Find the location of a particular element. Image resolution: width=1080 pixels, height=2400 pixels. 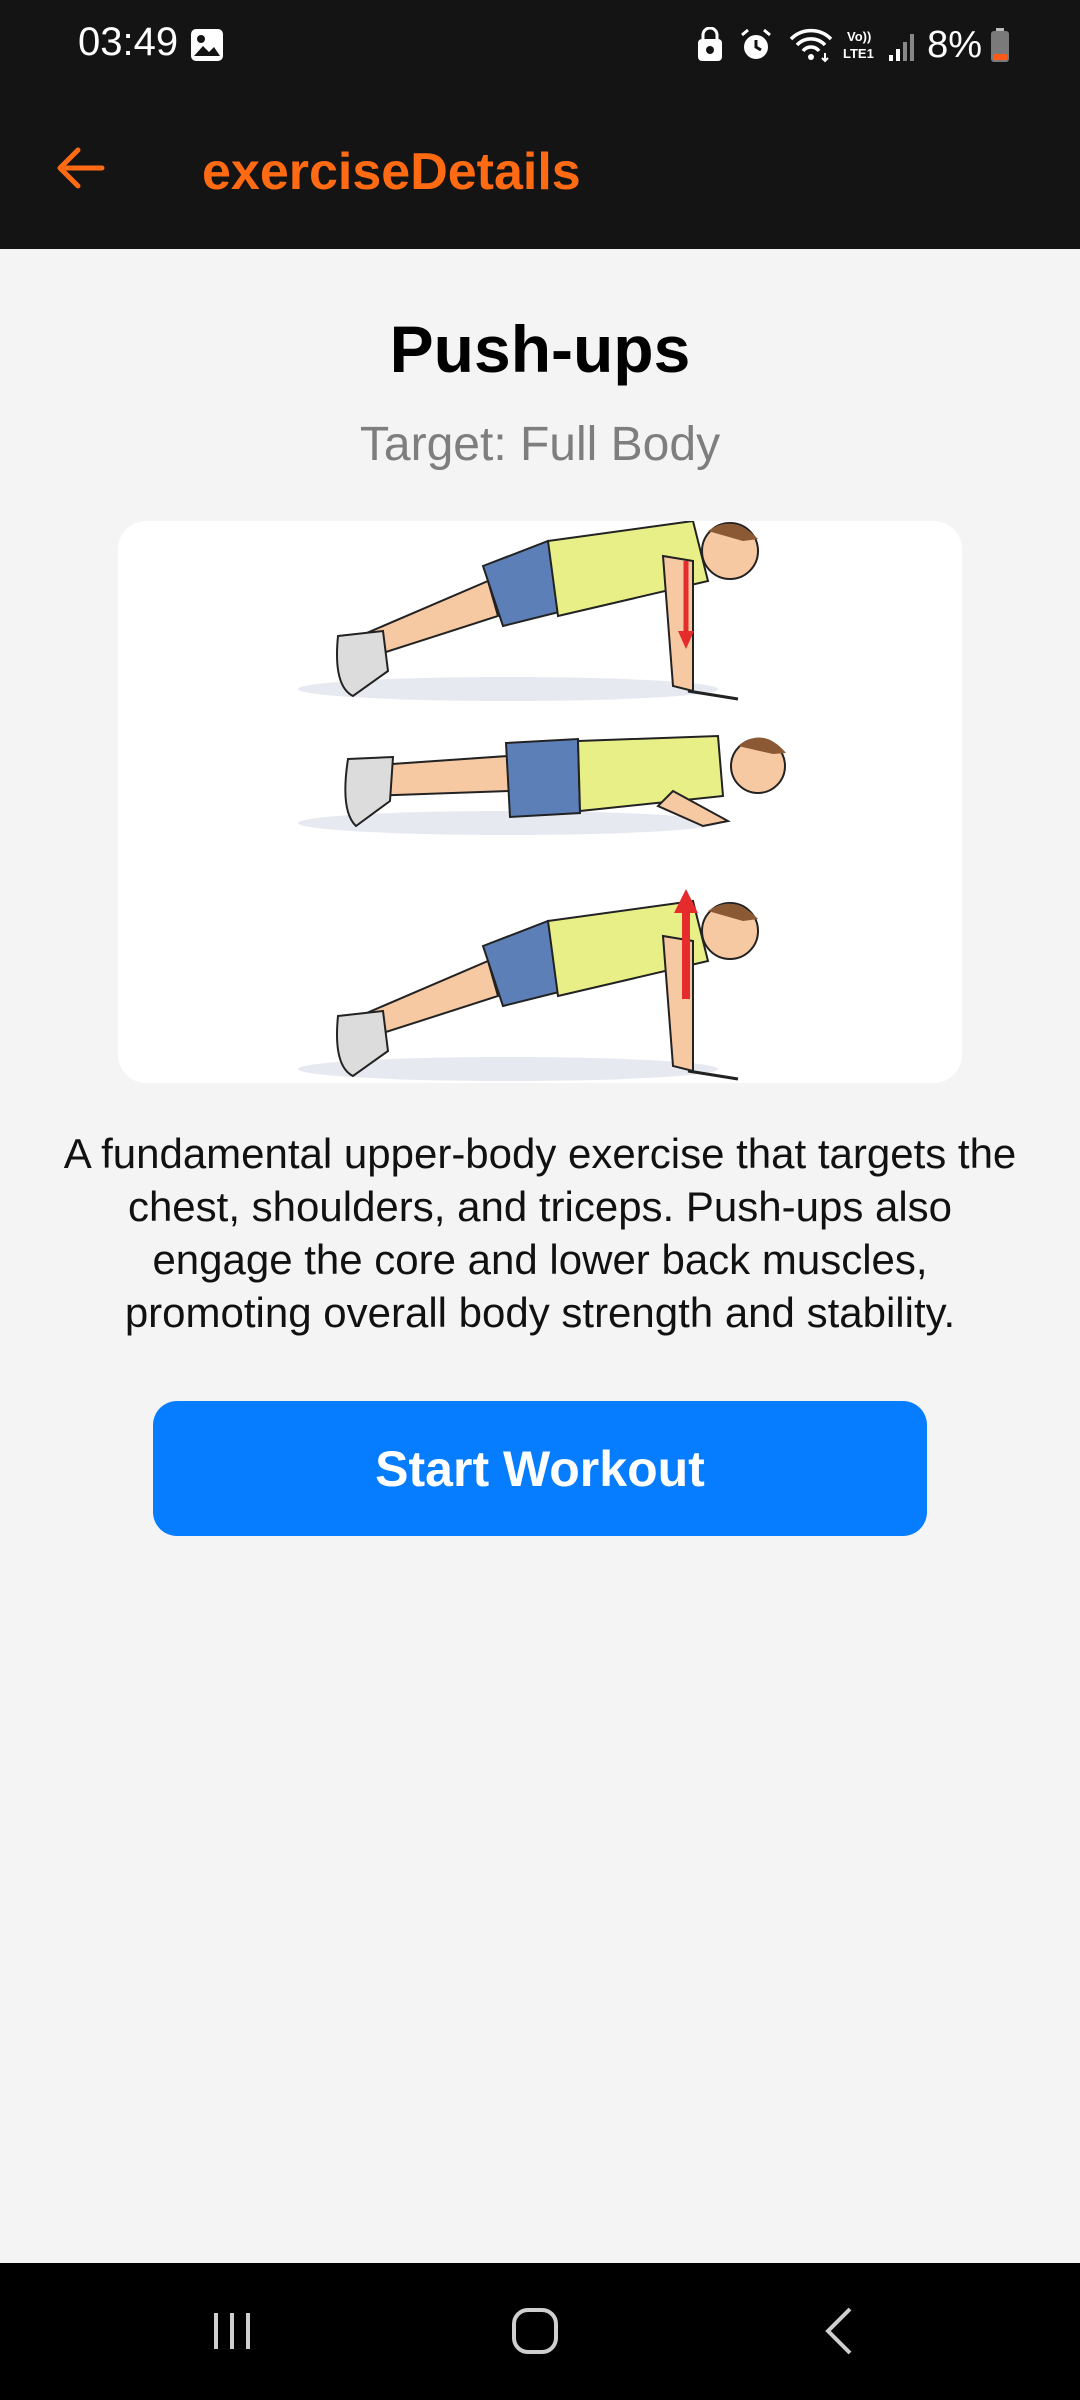

figure-plank-top is located at coordinates (547, 611).